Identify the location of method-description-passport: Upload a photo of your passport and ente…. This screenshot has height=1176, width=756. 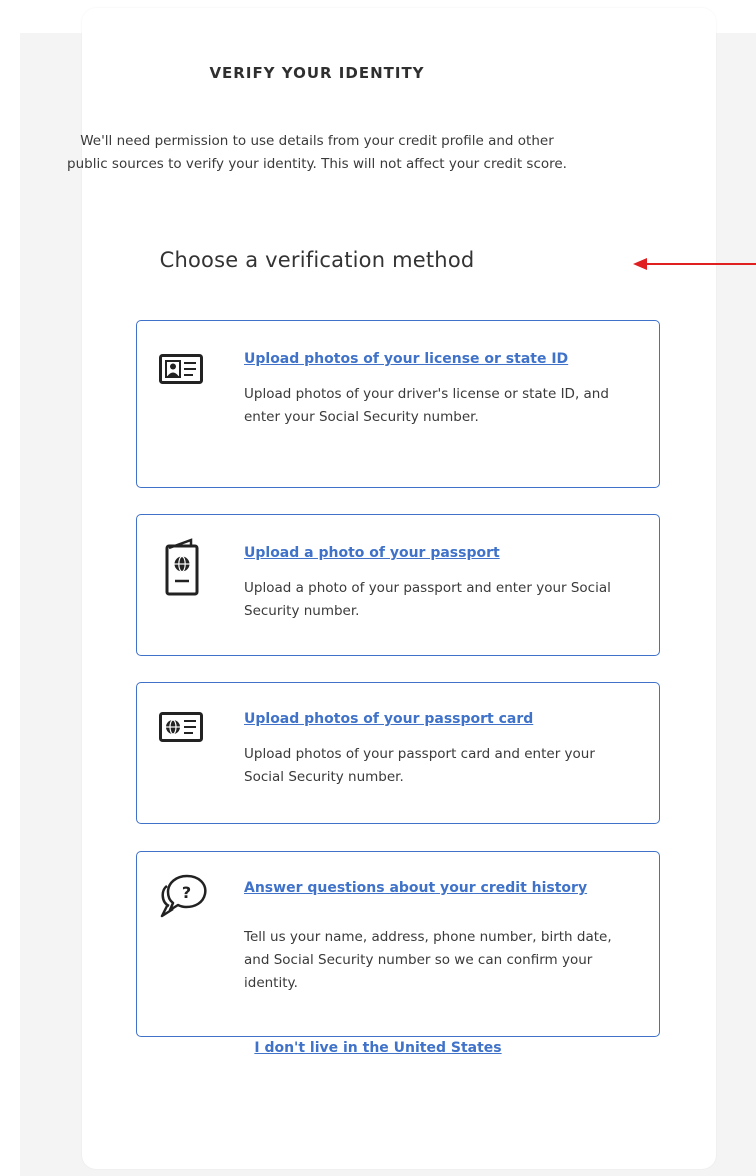
(427, 599).